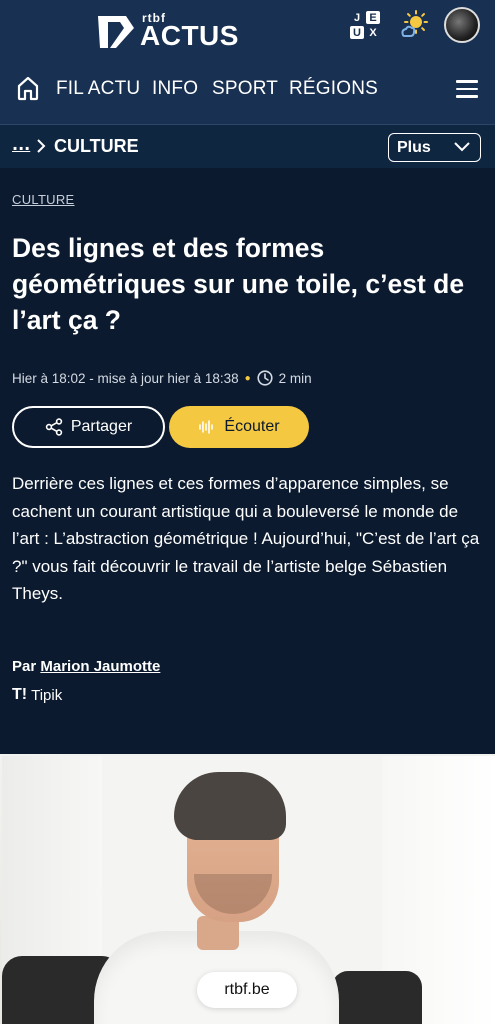  I want to click on author-link: Marion Jaumotte, so click(100, 666).